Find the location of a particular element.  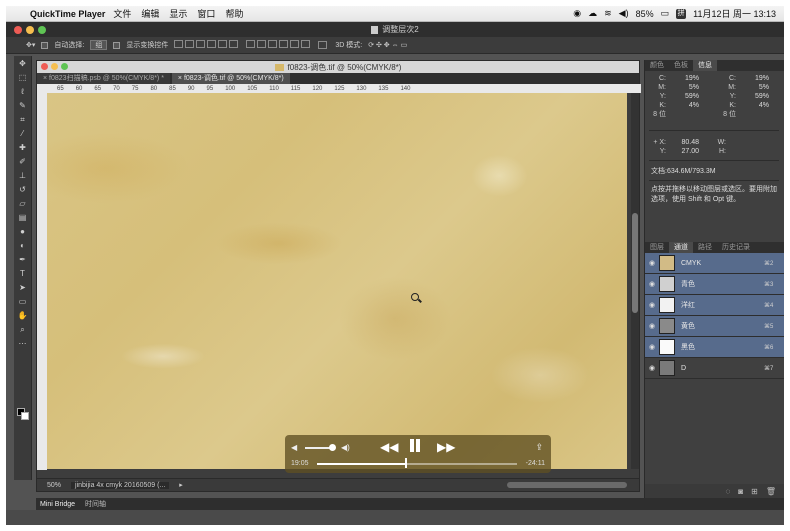

tab-color: 颜色 is located at coordinates (657, 65).